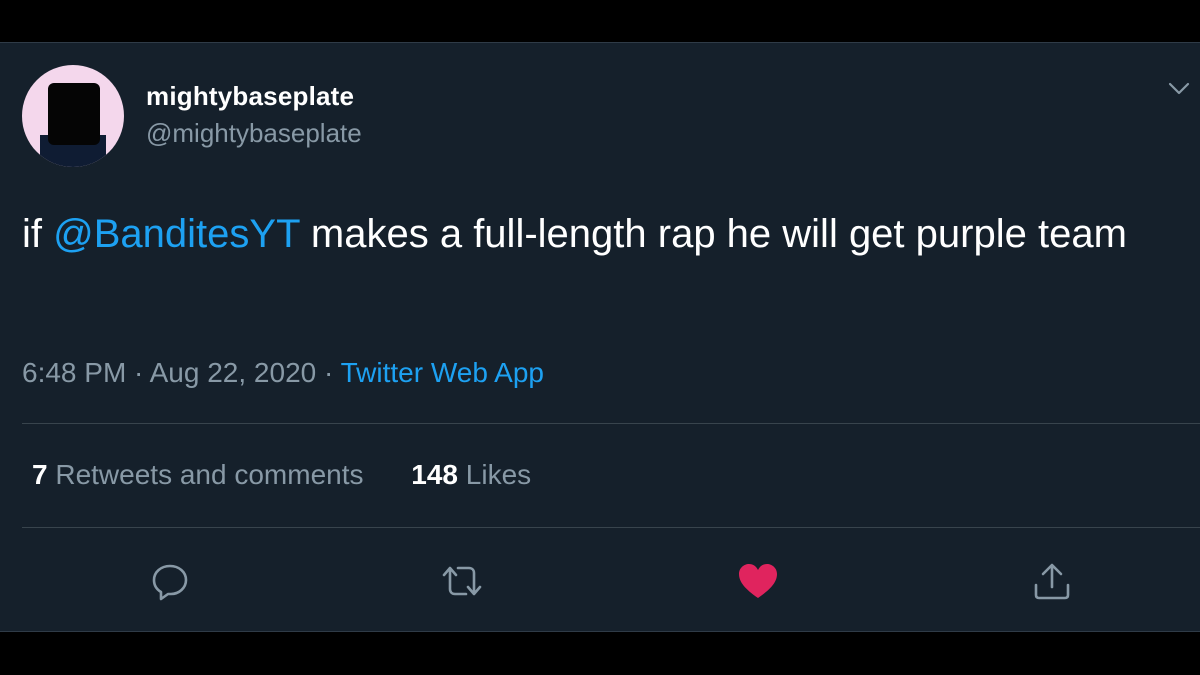  I want to click on tweet-source: Twitter Web App, so click(442, 372).